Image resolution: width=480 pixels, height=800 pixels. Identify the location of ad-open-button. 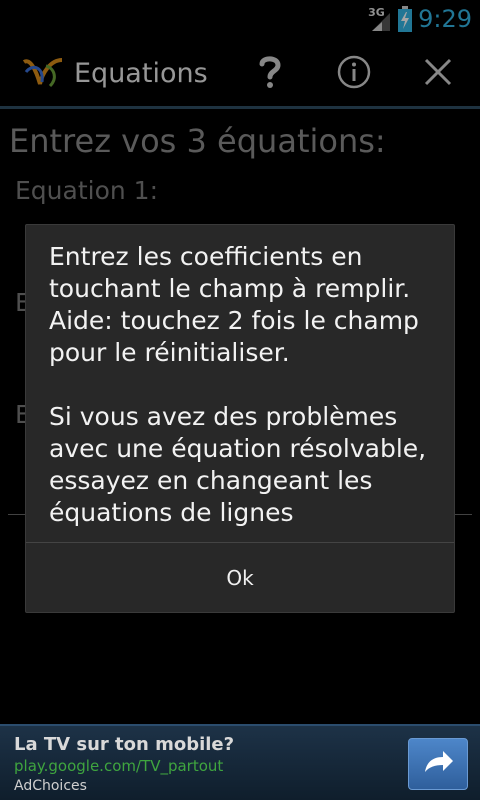
(438, 764).